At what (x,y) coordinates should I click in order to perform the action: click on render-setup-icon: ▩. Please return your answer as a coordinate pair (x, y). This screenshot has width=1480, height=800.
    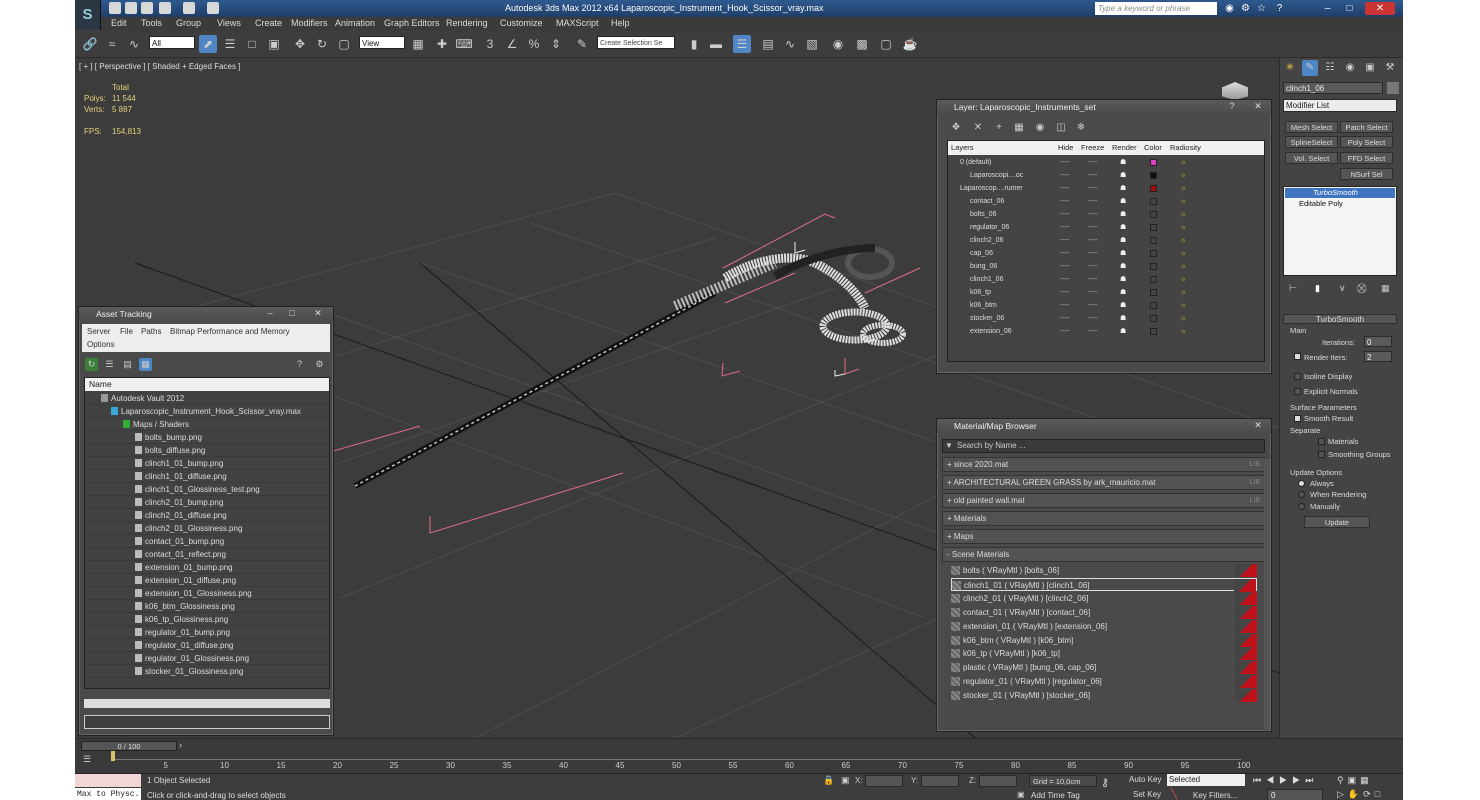
    Looking at the image, I should click on (862, 44).